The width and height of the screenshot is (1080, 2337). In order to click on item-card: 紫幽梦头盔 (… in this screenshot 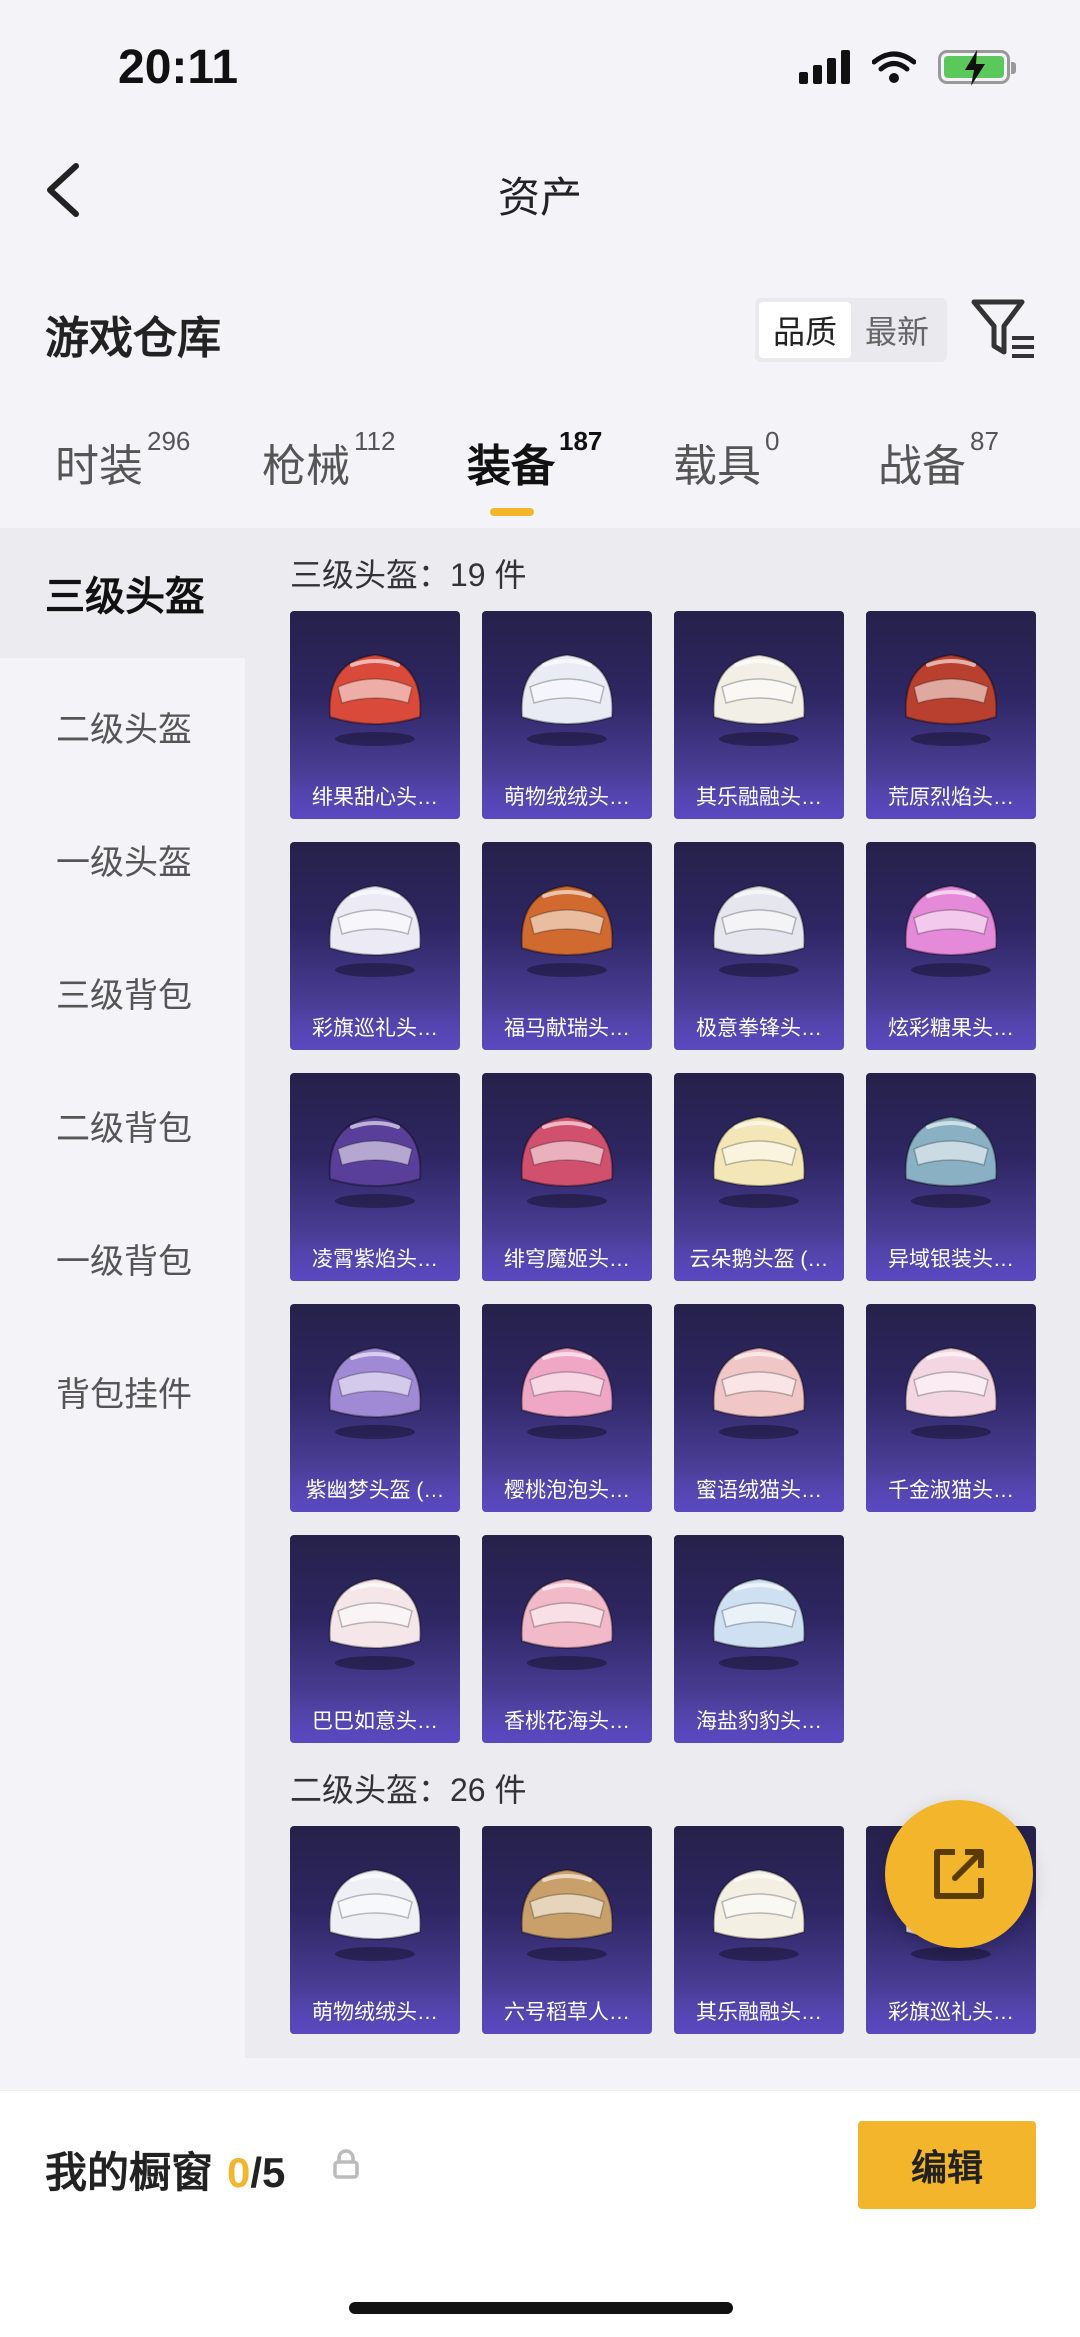, I will do `click(375, 1408)`.